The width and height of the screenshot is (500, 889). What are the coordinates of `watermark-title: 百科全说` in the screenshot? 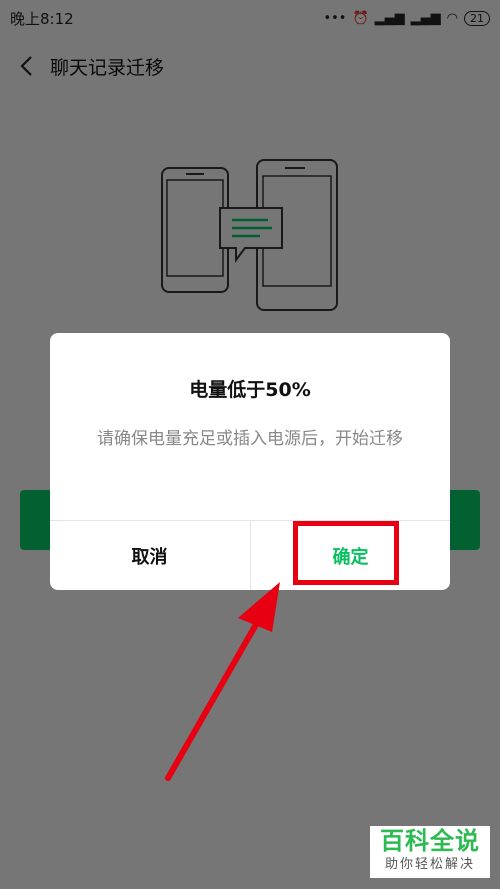 It's located at (430, 841).